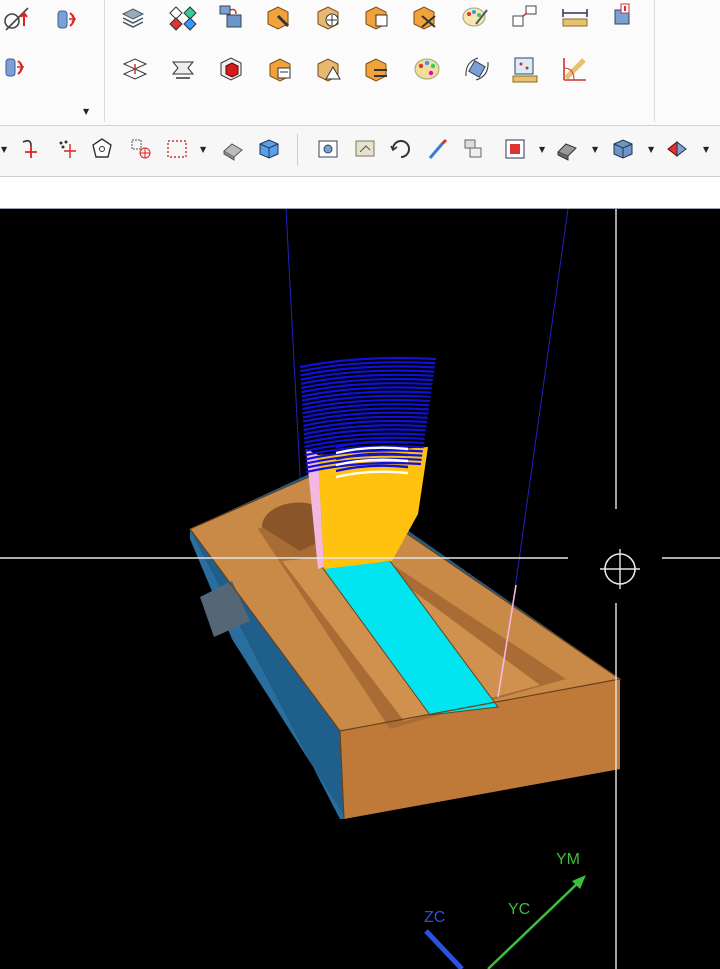 The image size is (720, 969). I want to click on yc-axis-line, so click(534, 924).